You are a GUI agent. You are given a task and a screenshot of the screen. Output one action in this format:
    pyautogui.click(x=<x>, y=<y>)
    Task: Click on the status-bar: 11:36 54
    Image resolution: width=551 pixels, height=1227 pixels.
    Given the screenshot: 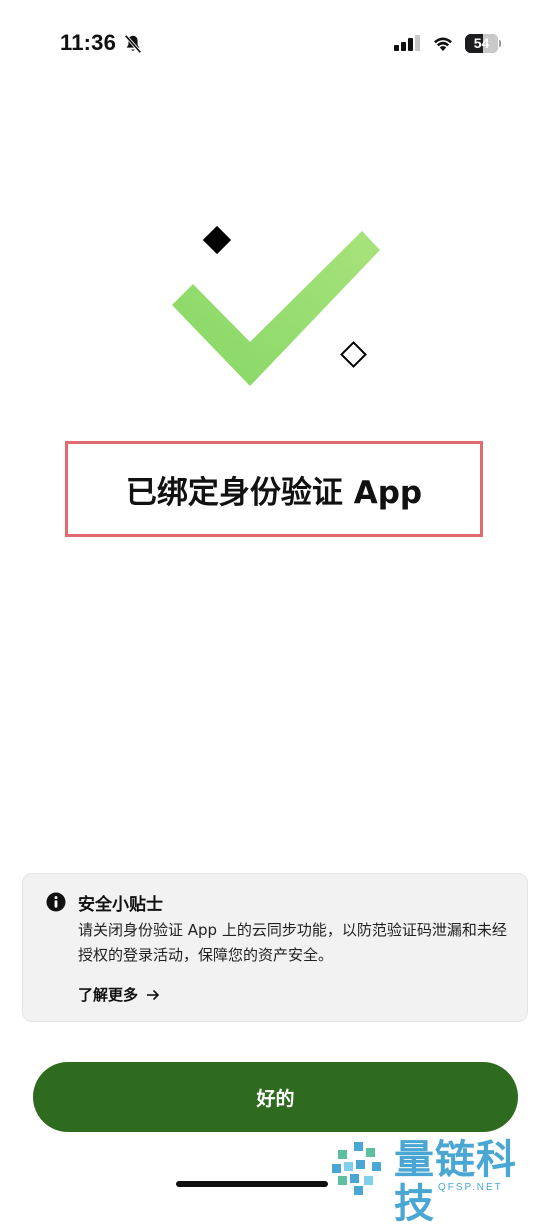 What is the action you would take?
    pyautogui.click(x=275, y=45)
    